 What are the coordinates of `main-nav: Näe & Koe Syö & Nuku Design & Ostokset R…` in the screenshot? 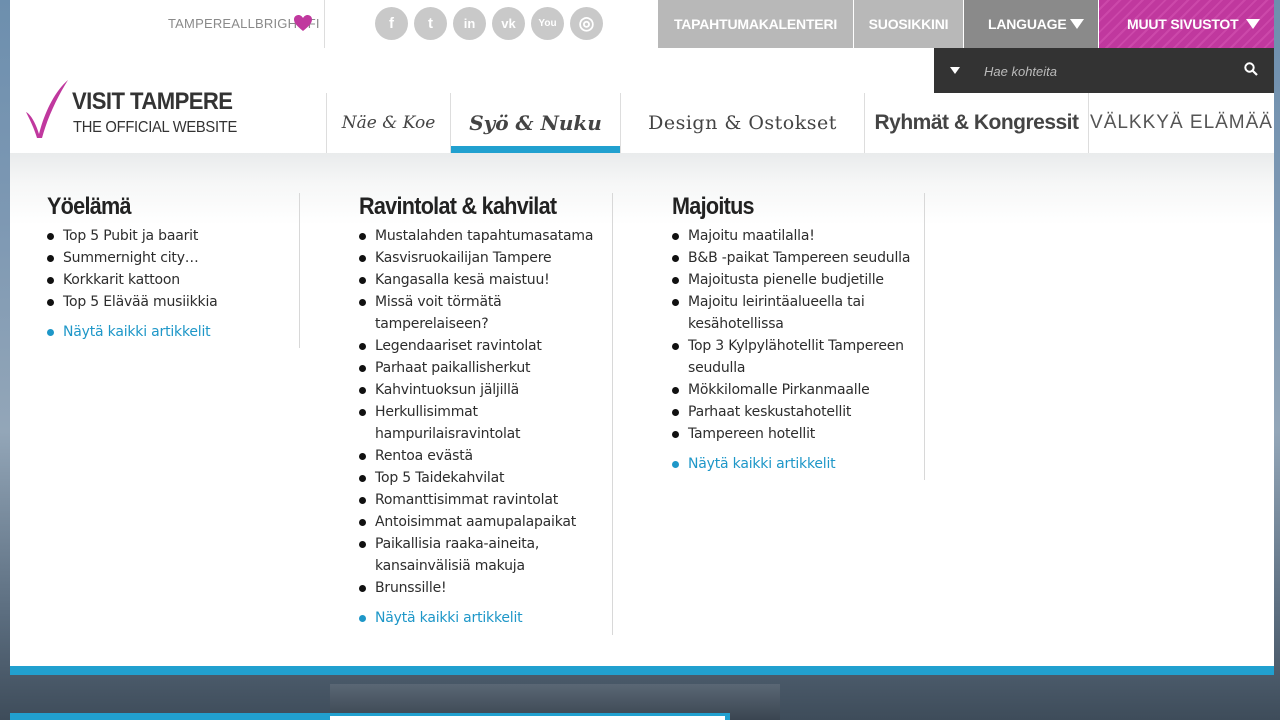 It's located at (800, 123).